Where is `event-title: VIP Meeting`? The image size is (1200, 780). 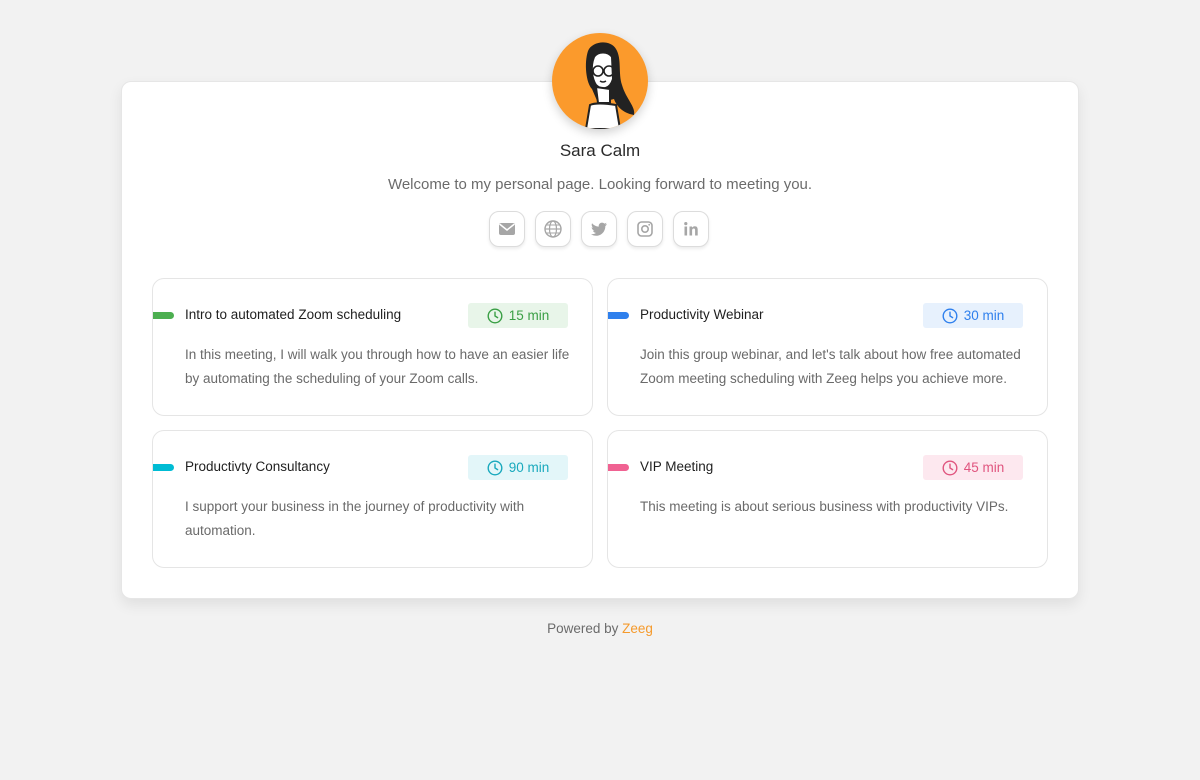
event-title: VIP Meeting is located at coordinates (677, 466).